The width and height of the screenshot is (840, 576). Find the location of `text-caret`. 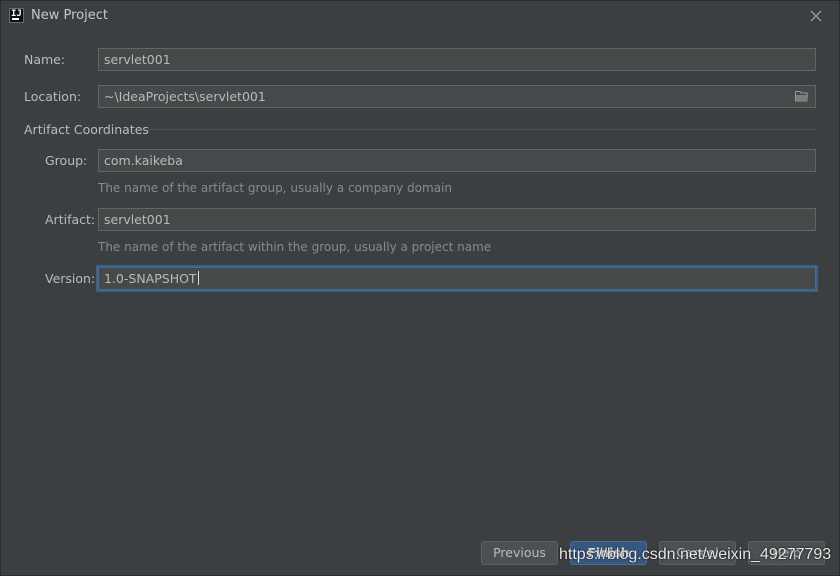

text-caret is located at coordinates (198, 278).